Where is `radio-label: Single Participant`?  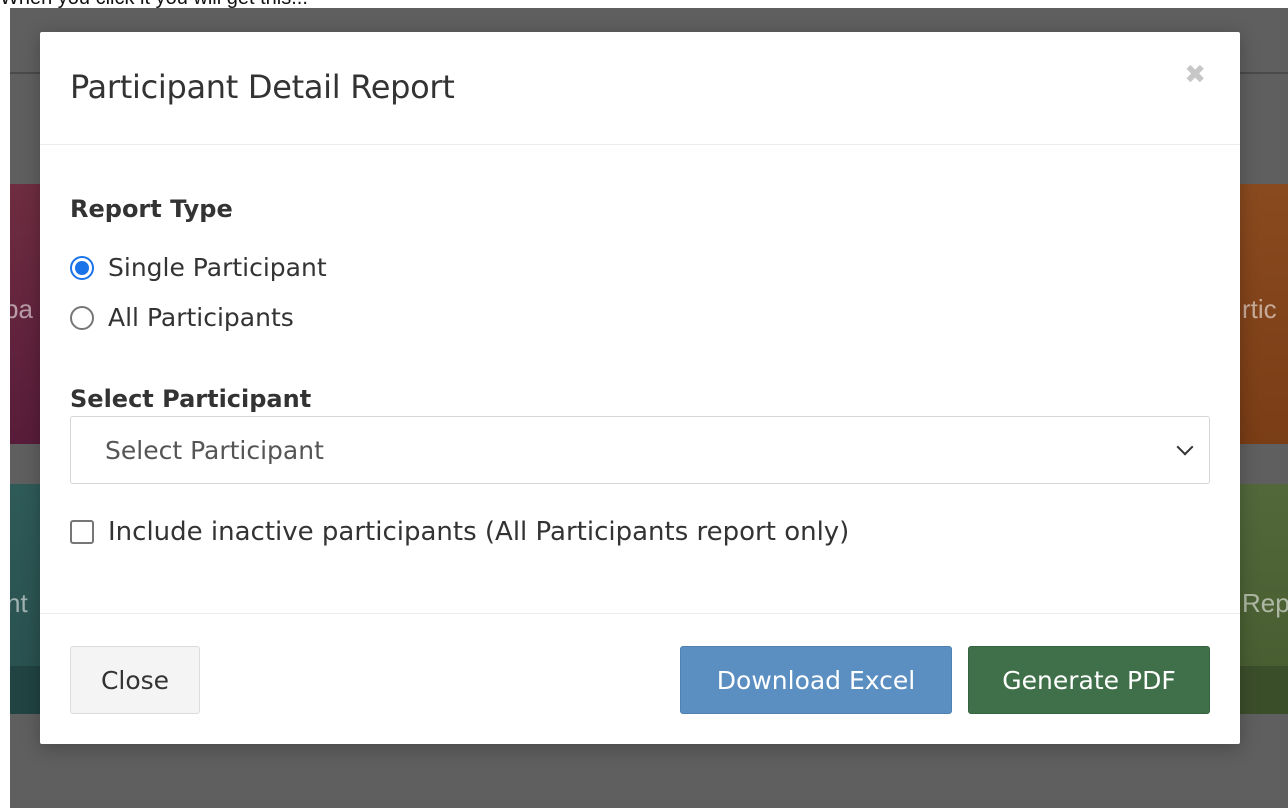 radio-label: Single Participant is located at coordinates (217, 267).